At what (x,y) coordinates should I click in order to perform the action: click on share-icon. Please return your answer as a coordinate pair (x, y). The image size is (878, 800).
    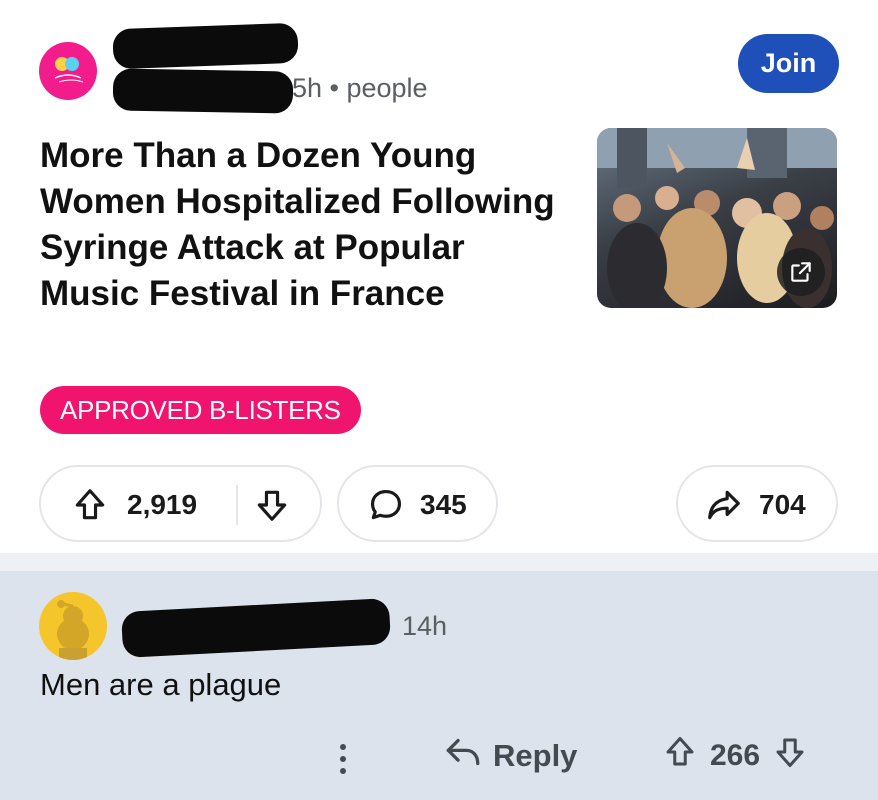
    Looking at the image, I should click on (724, 507).